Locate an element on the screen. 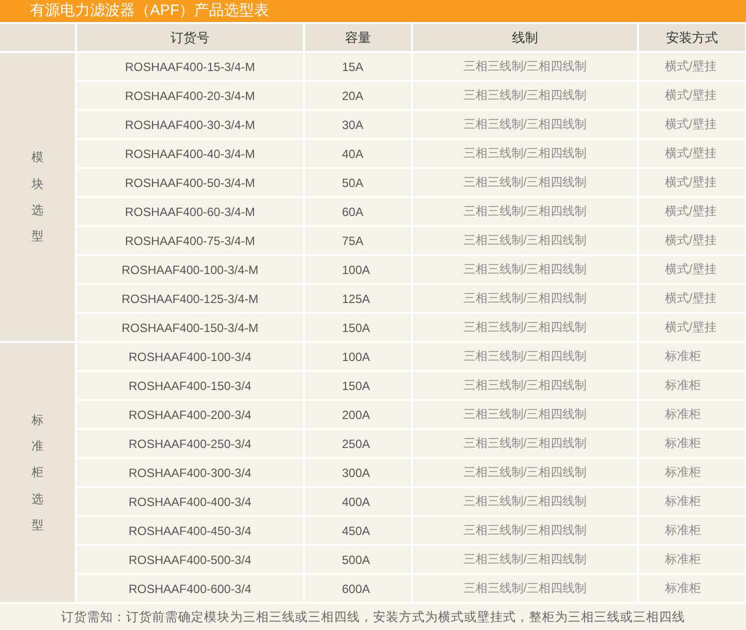  table-cell: 250A is located at coordinates (358, 443).